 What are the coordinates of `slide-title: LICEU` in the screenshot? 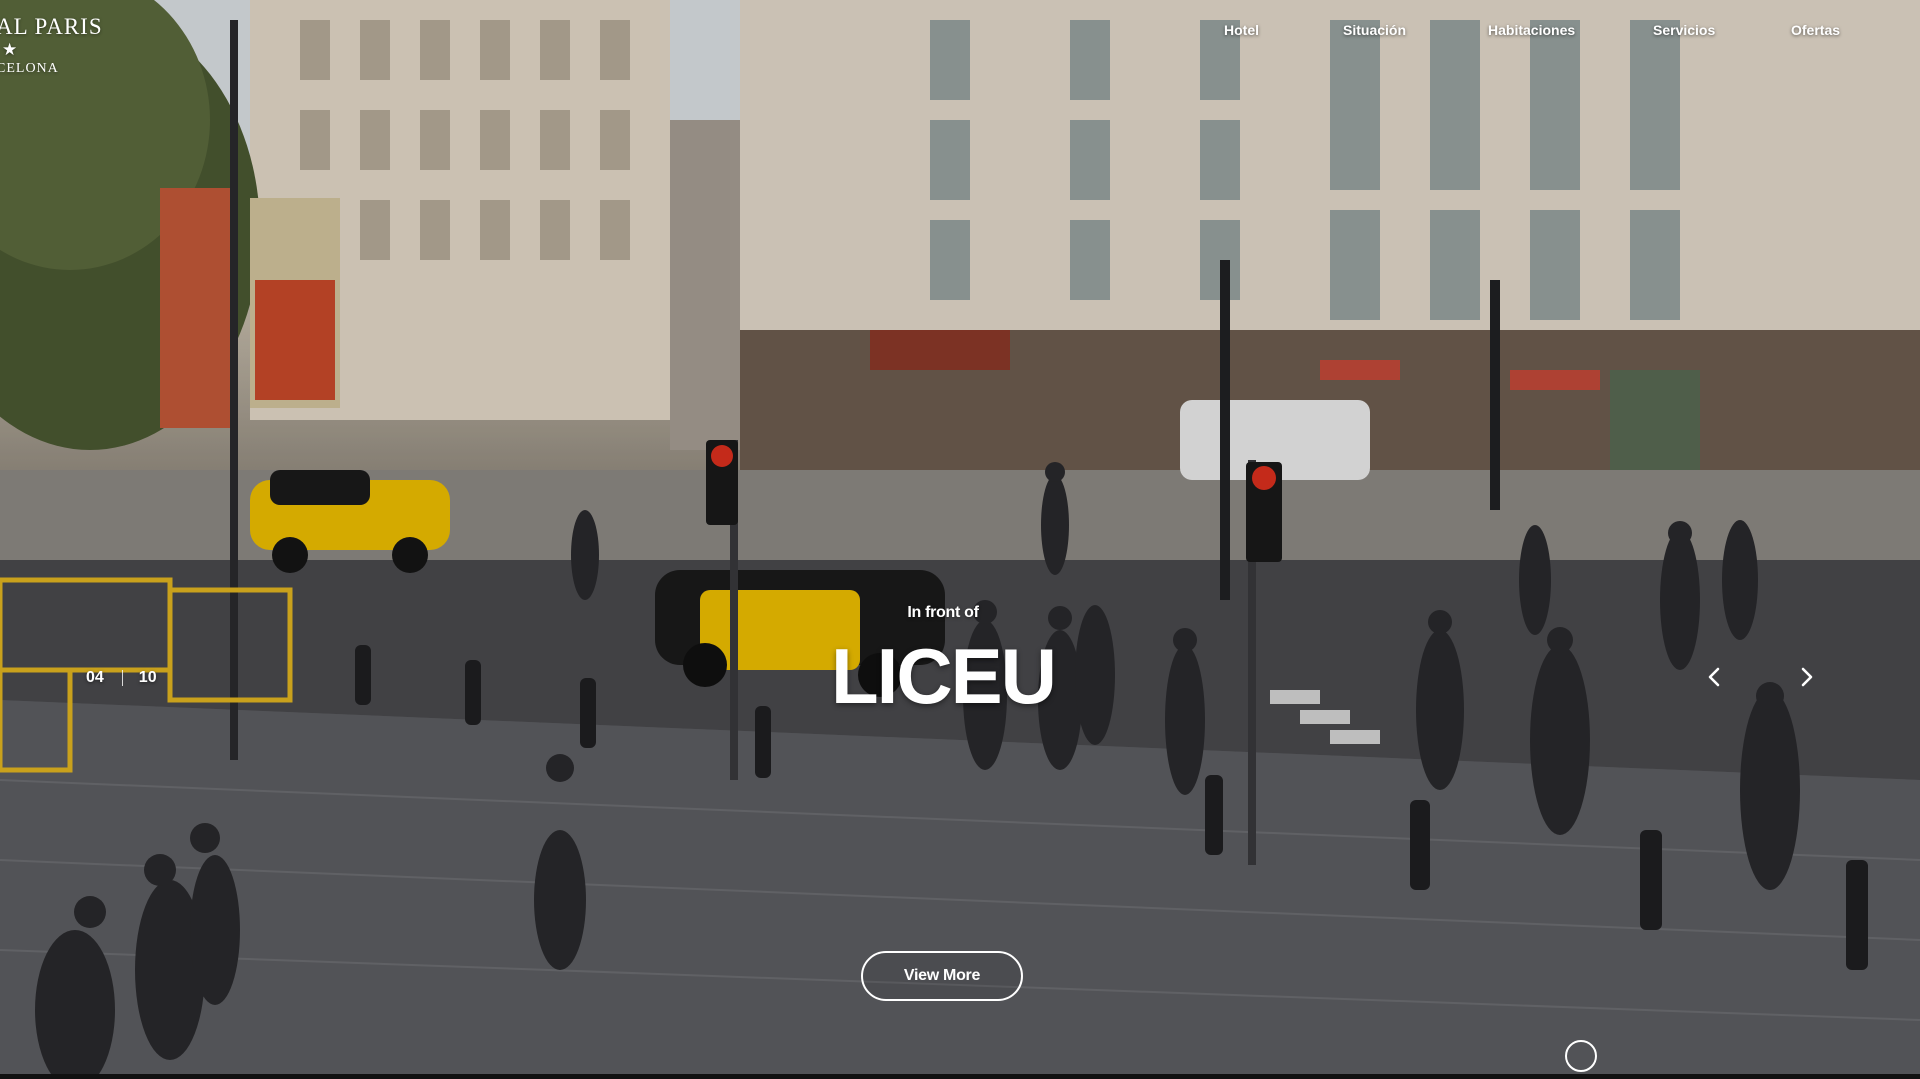 It's located at (944, 676).